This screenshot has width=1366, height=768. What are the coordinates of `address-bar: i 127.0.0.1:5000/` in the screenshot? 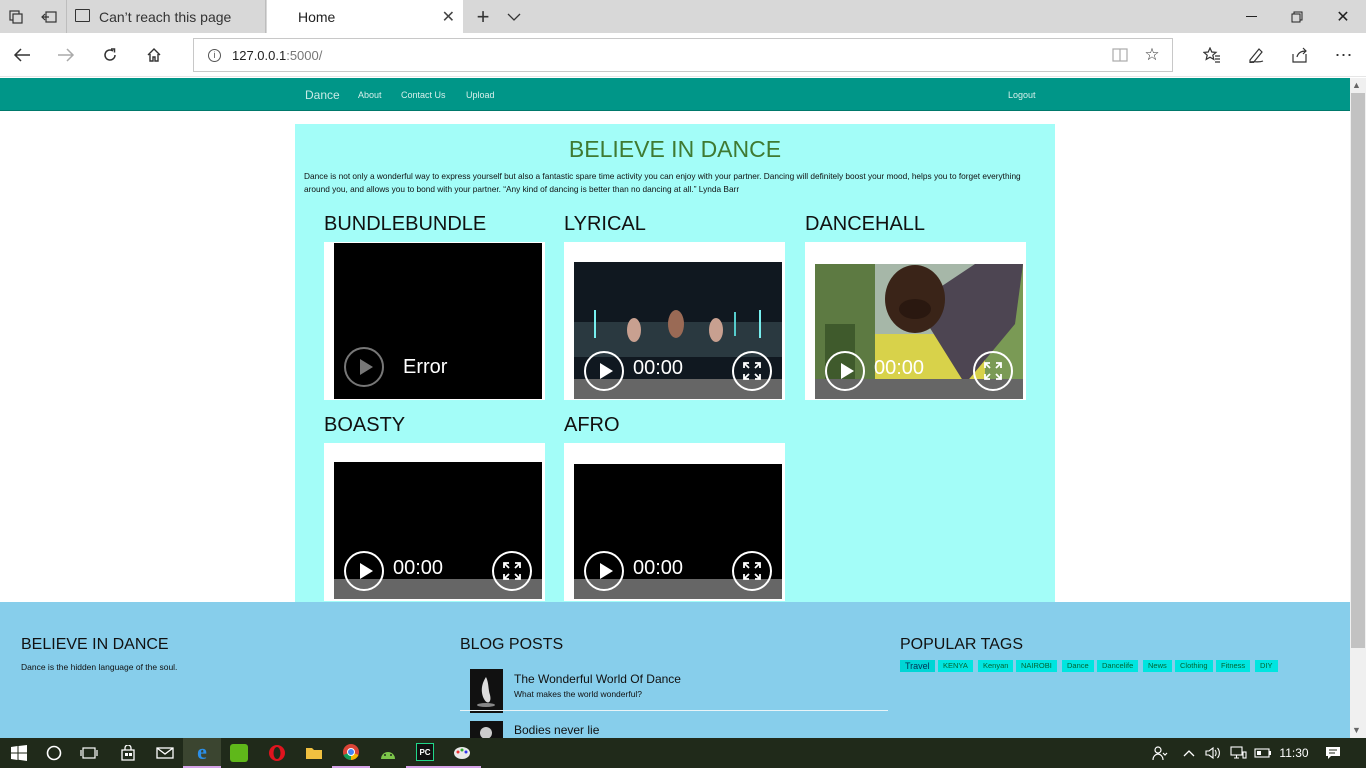 It's located at (683, 55).